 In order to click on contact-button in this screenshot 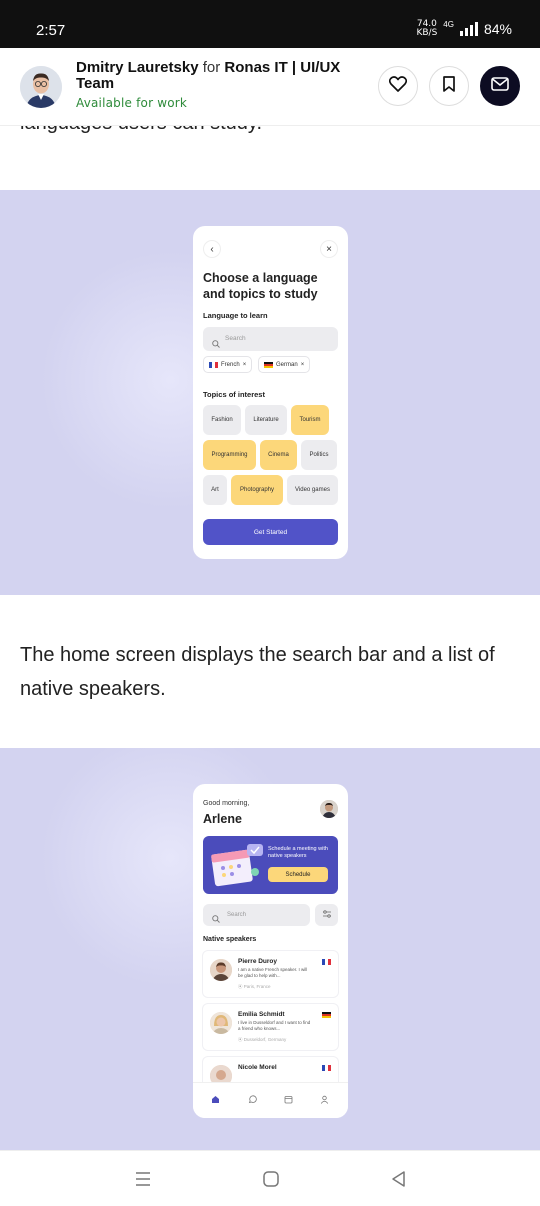, I will do `click(500, 86)`.